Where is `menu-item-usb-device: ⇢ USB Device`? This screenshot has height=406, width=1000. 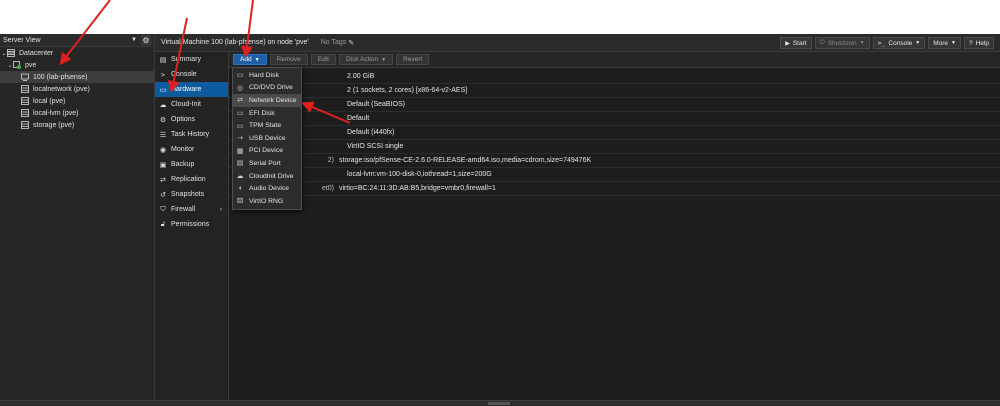
menu-item-usb-device: ⇢ USB Device is located at coordinates (267, 138).